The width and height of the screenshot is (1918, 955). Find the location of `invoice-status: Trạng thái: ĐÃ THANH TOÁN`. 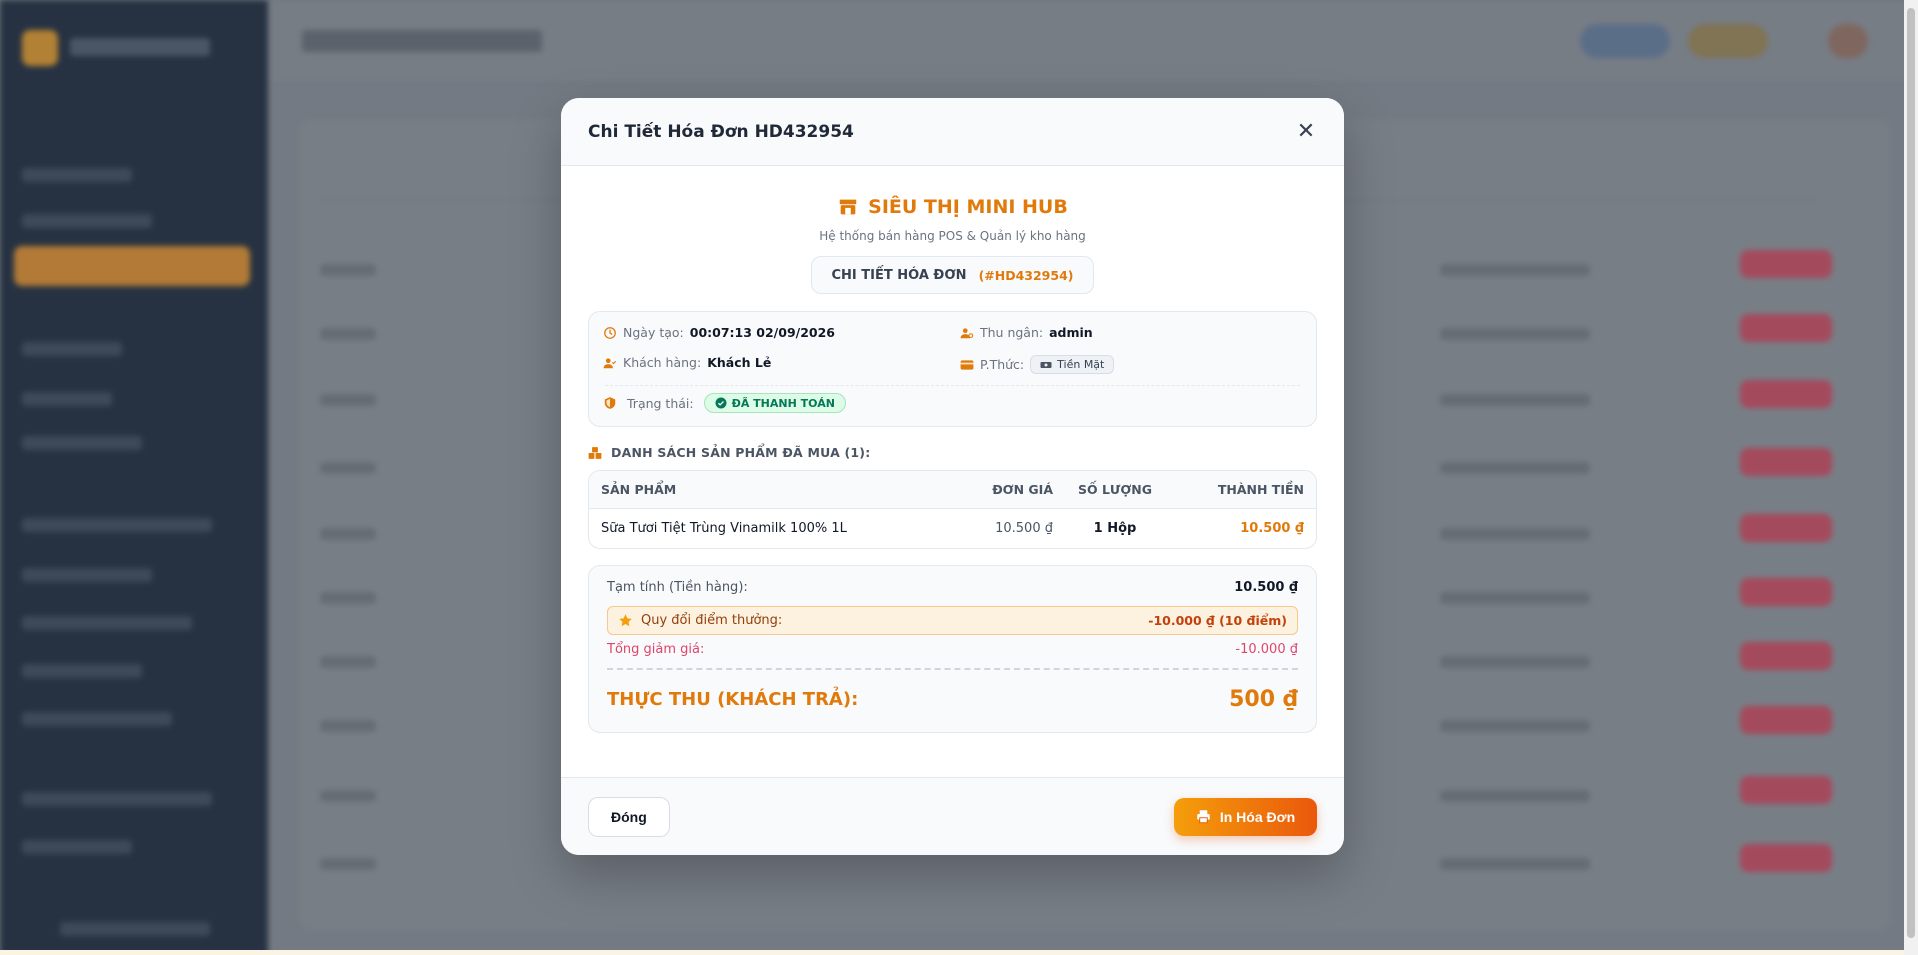

invoice-status: Trạng thái: ĐÃ THANH TOÁN is located at coordinates (724, 403).